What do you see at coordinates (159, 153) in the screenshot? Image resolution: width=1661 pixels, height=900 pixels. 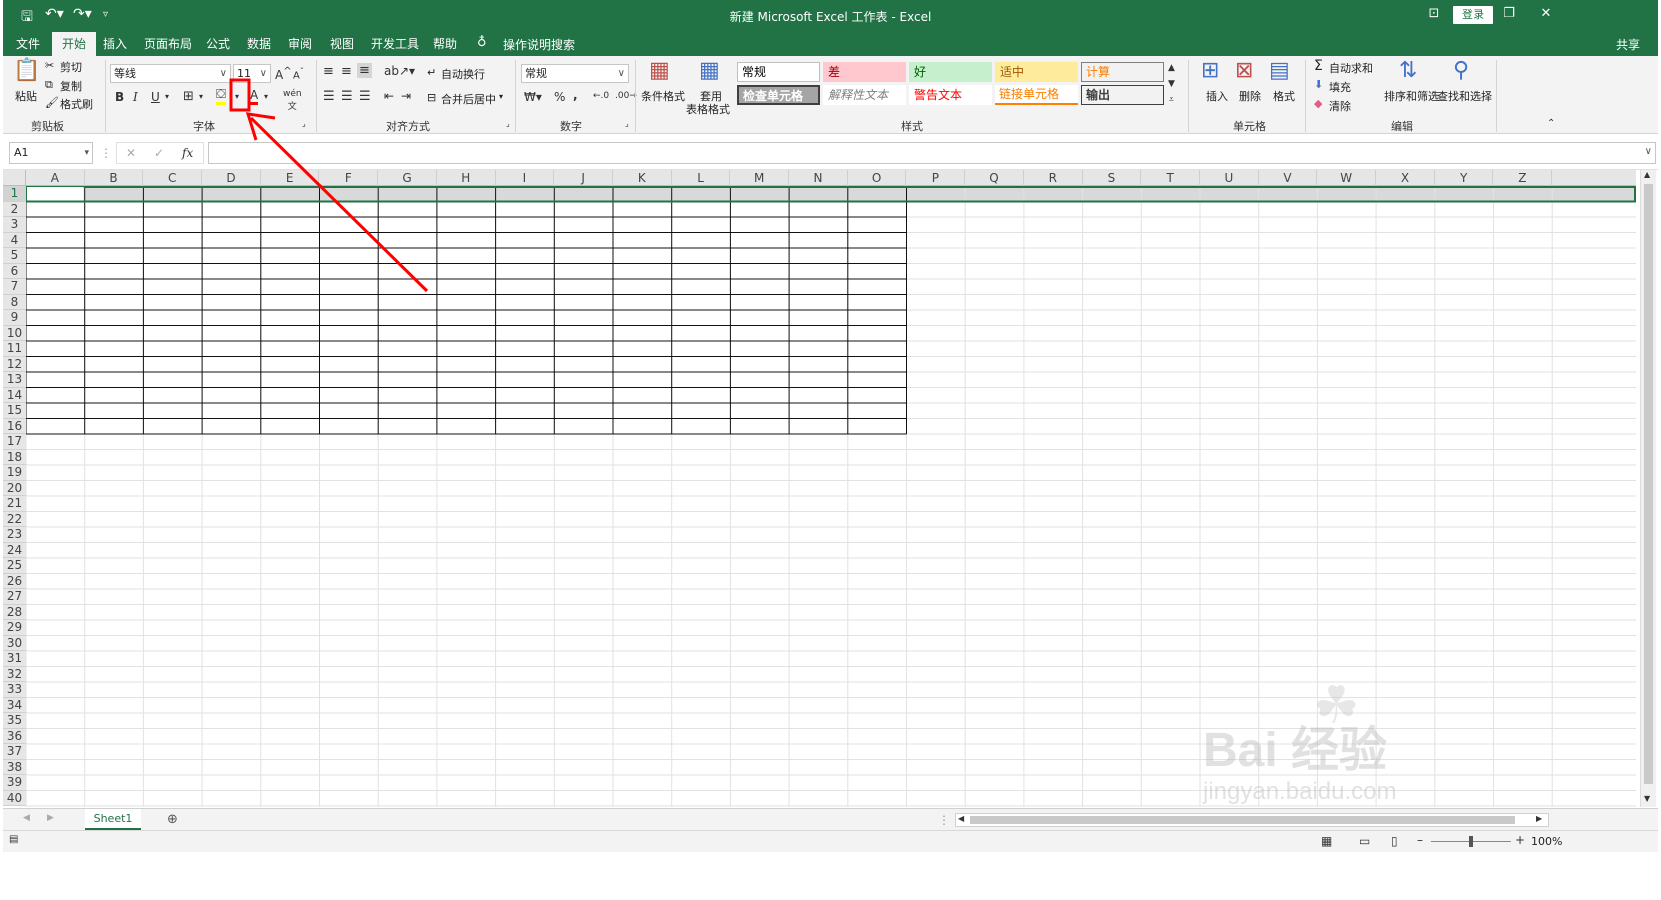 I see `enter-icon: ✓` at bounding box center [159, 153].